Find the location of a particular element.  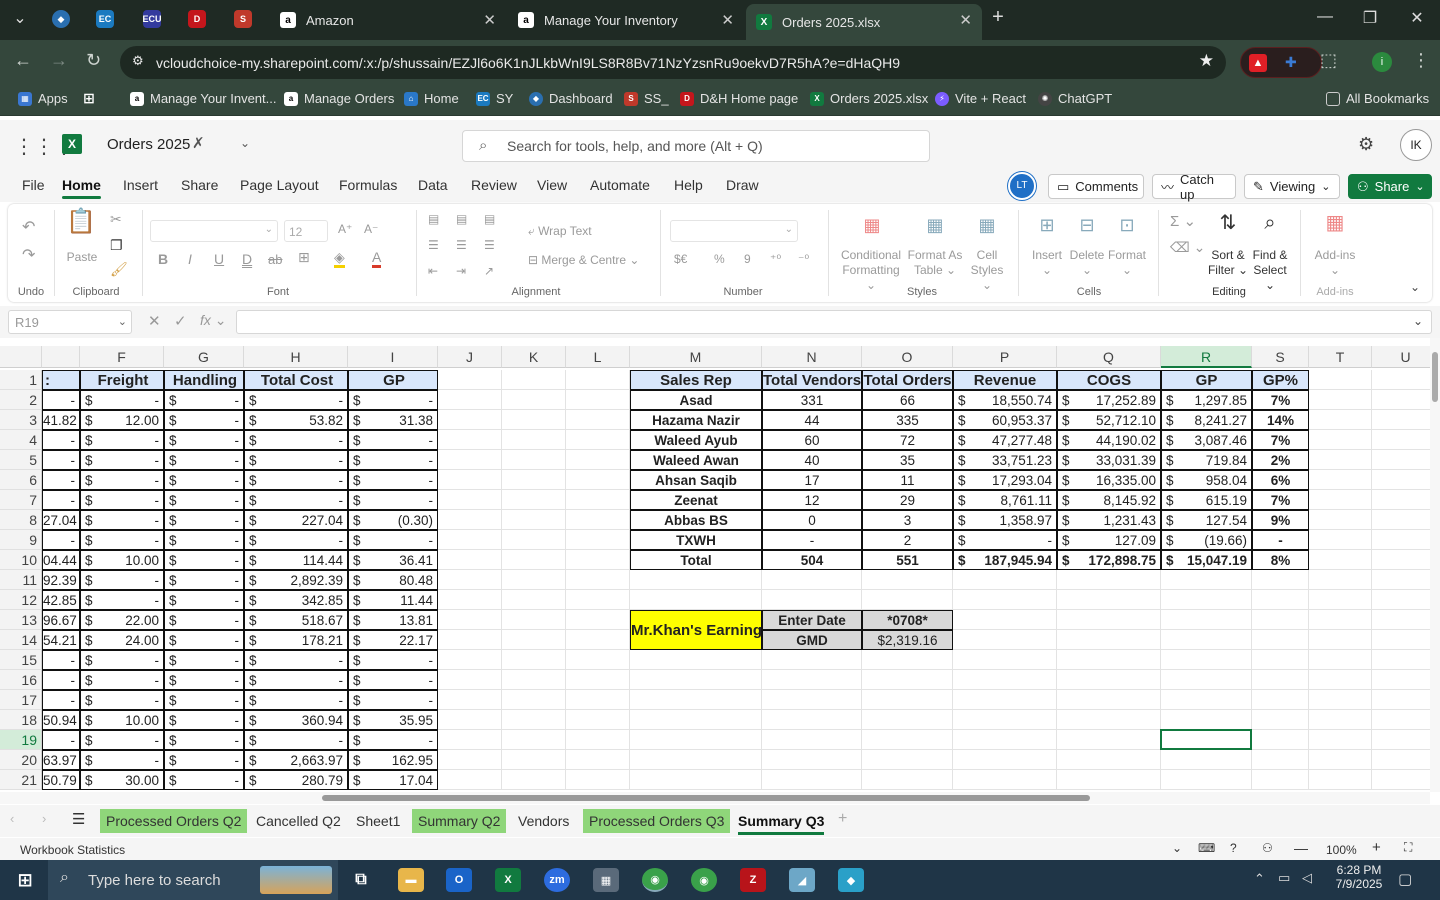

align-center-icon: ☰ is located at coordinates (461, 245).